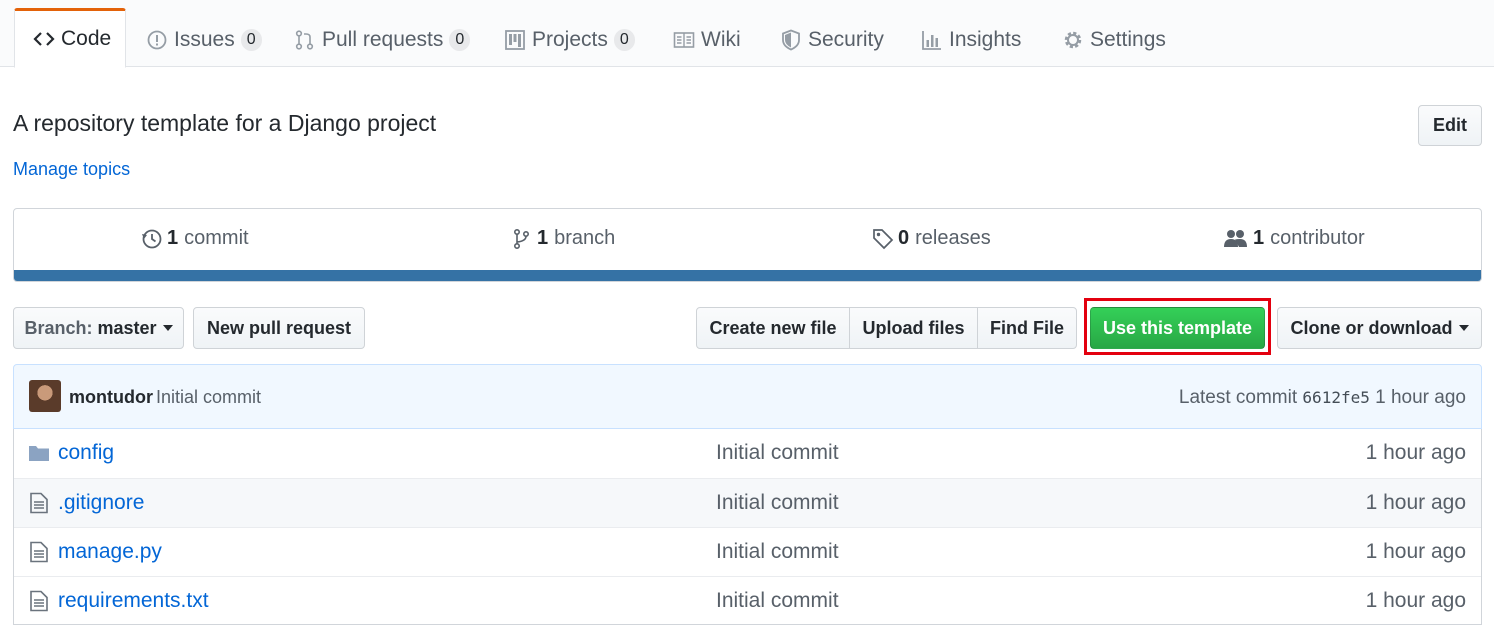 The width and height of the screenshot is (1494, 634). I want to click on branch-name: master, so click(127, 327).